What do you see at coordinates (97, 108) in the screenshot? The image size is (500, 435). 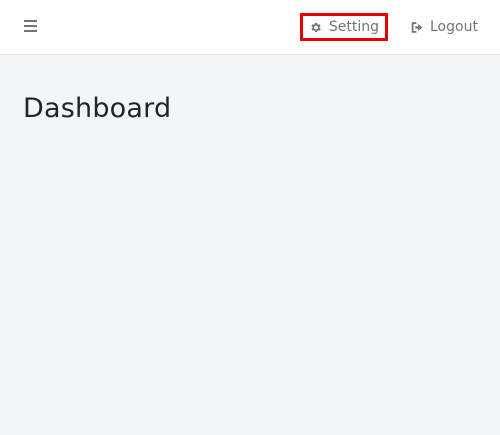 I see `page-title: Dashboard` at bounding box center [97, 108].